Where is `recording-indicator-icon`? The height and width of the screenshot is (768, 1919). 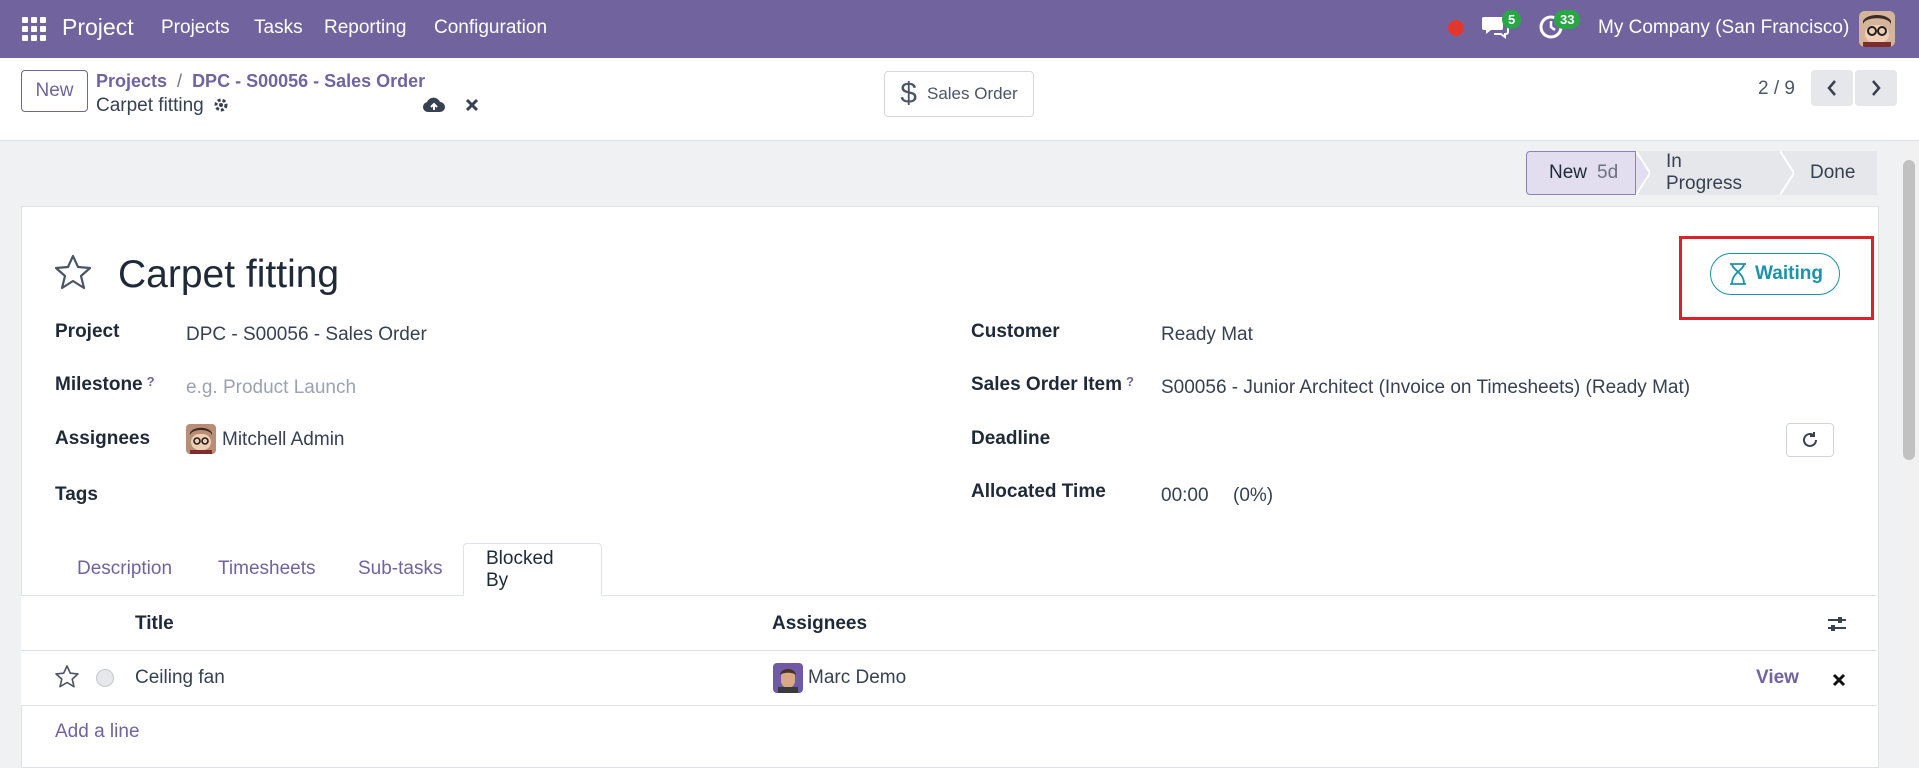 recording-indicator-icon is located at coordinates (1456, 28).